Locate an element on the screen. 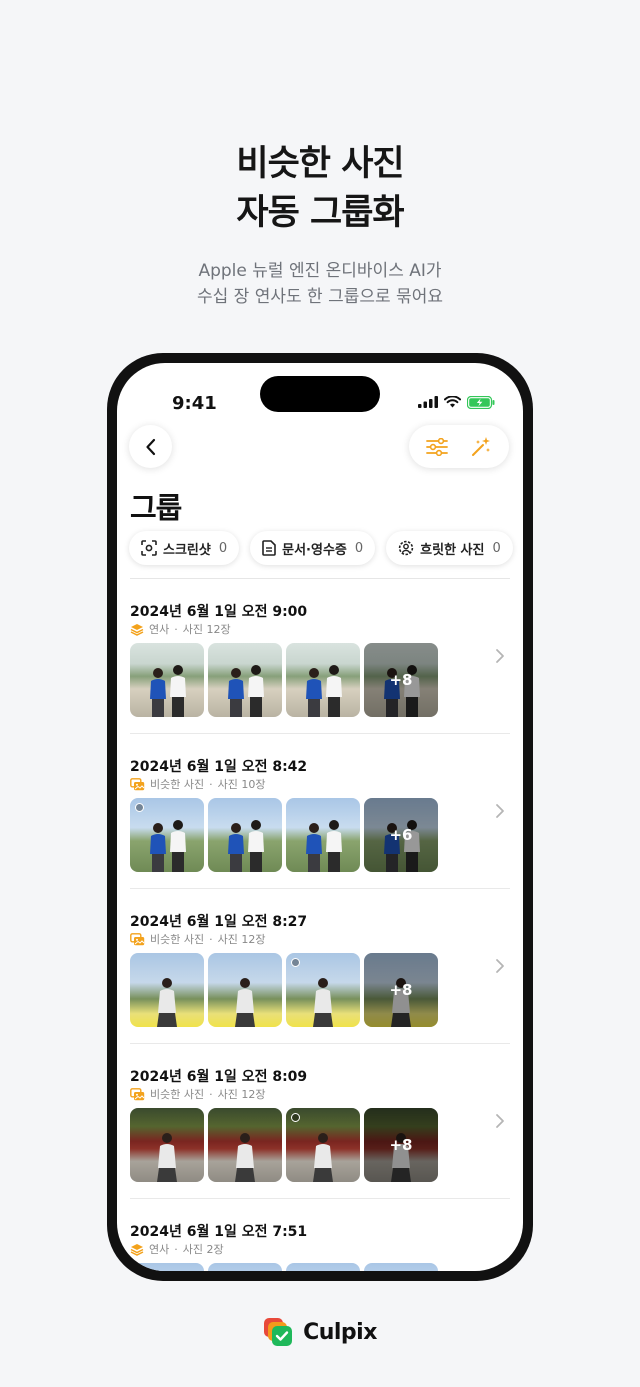 The width and height of the screenshot is (640, 1387). hero-subtitle-line2: 수십 장 연사도 한 그룹으로 묶어요 is located at coordinates (320, 297).